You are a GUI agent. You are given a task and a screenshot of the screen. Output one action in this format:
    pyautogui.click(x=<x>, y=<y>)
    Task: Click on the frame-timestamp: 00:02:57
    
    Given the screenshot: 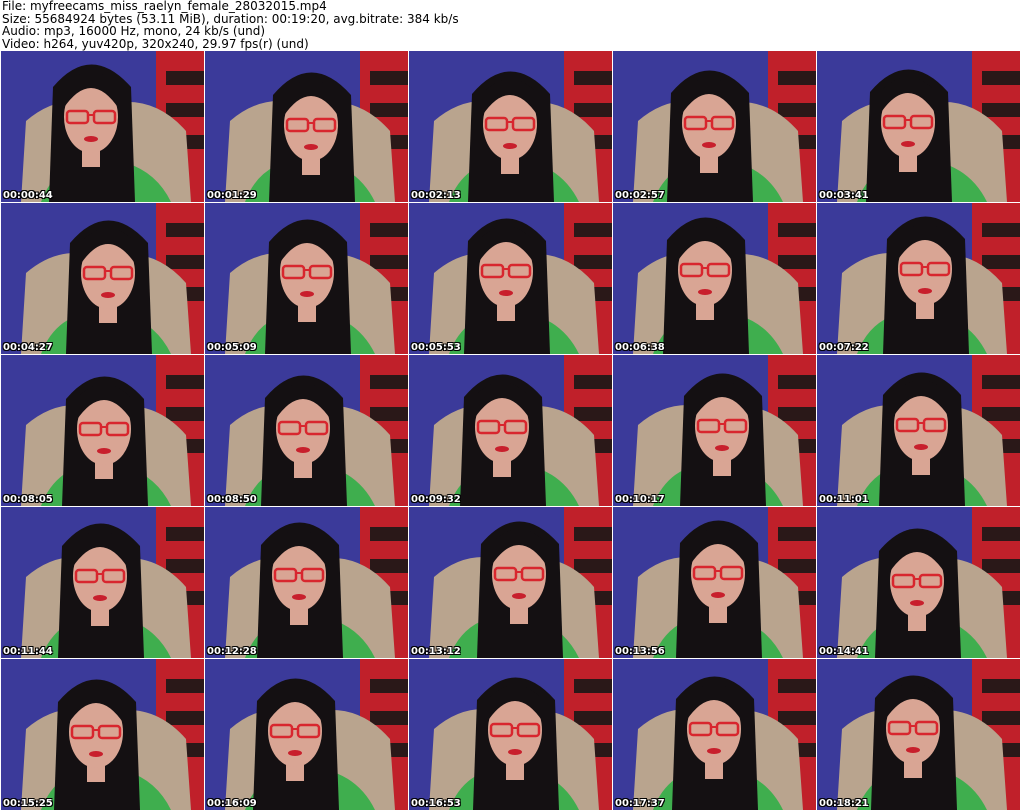 What is the action you would take?
    pyautogui.click(x=640, y=195)
    